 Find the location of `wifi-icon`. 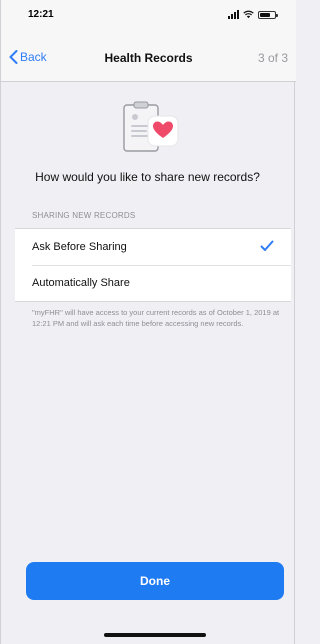

wifi-icon is located at coordinates (248, 14).